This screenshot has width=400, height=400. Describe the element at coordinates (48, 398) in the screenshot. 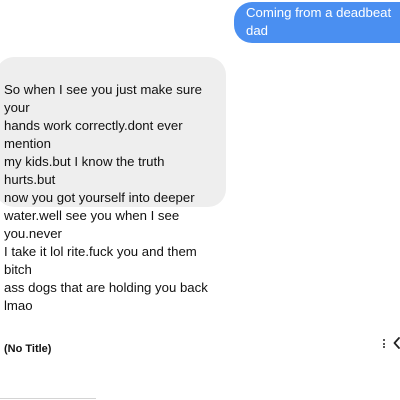

I see `bottom-divider` at that location.